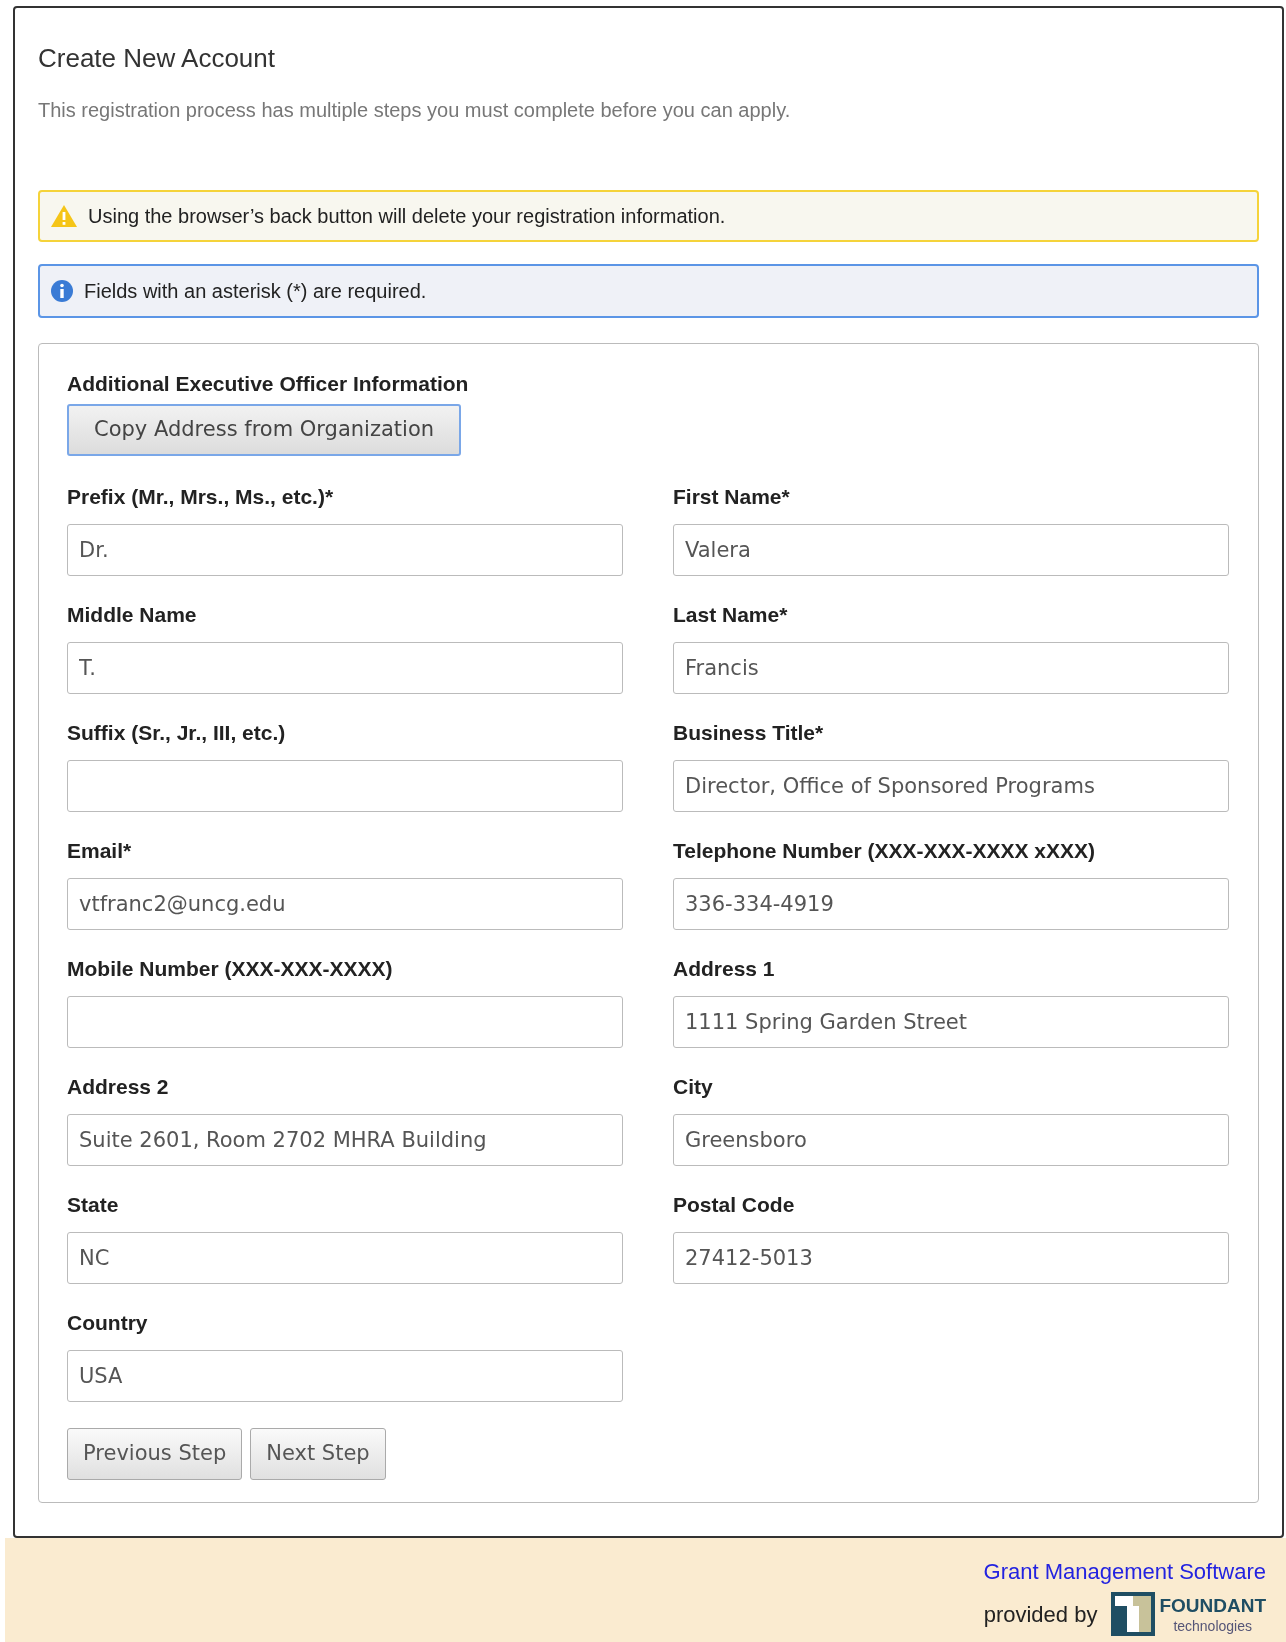 This screenshot has height=1642, width=1286. I want to click on field-label: Business Title*, so click(749, 733).